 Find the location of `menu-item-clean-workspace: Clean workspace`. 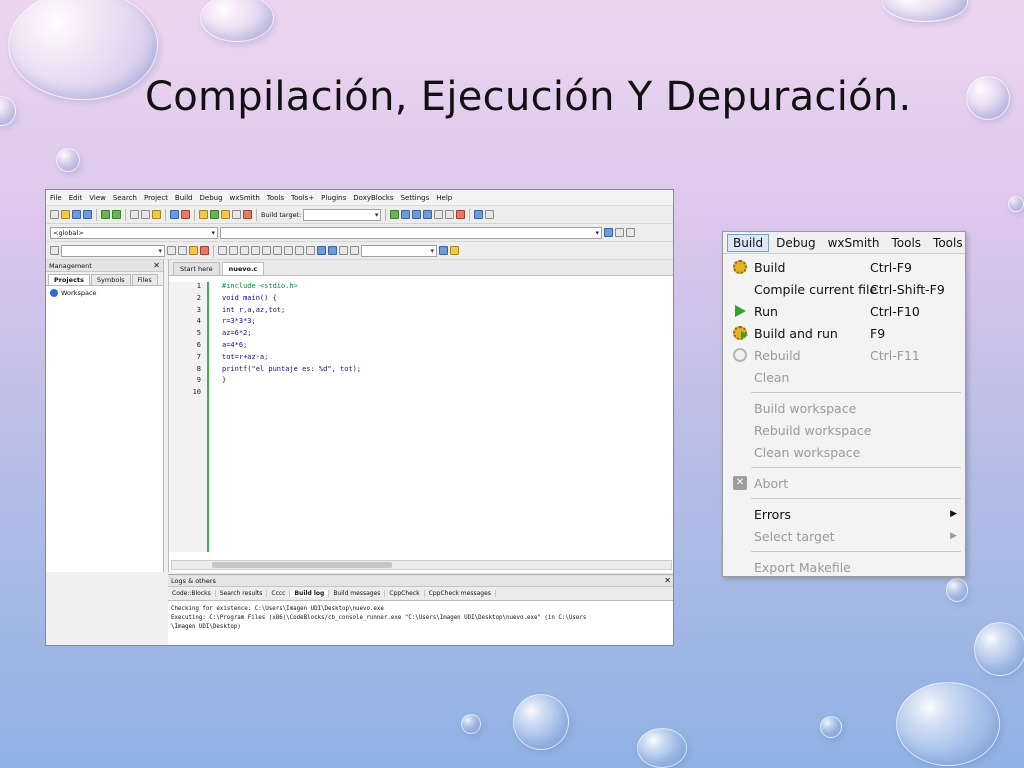

menu-item-clean-workspace: Clean workspace is located at coordinates (844, 452).